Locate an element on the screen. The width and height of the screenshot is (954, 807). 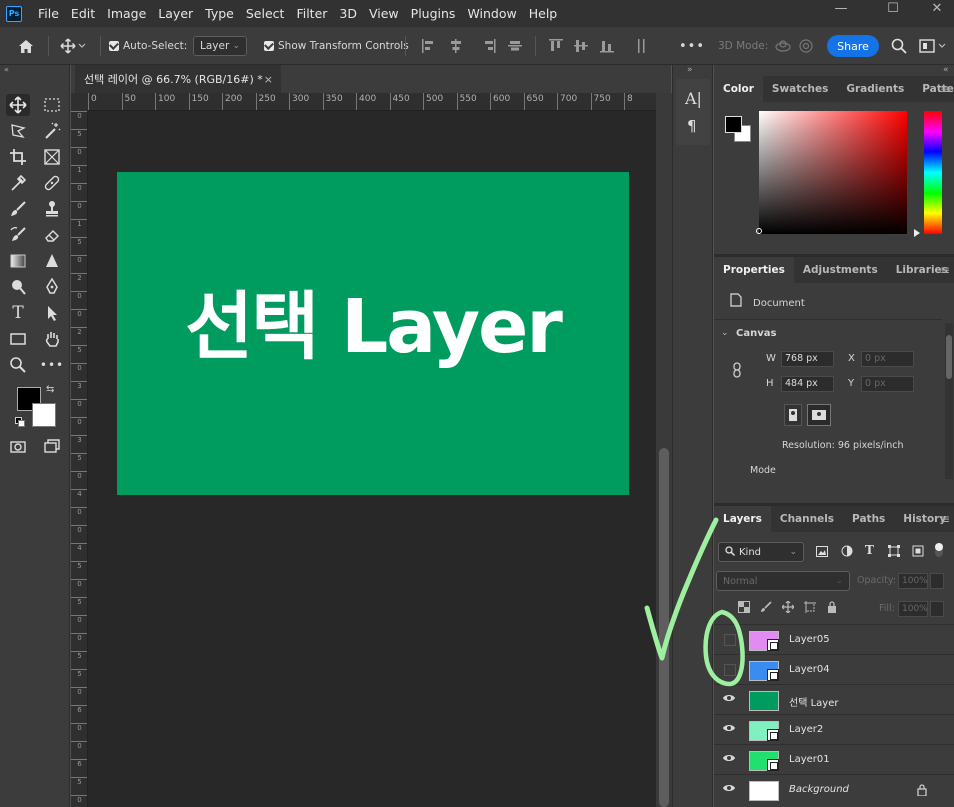
width-field: 768 px is located at coordinates (807, 359).